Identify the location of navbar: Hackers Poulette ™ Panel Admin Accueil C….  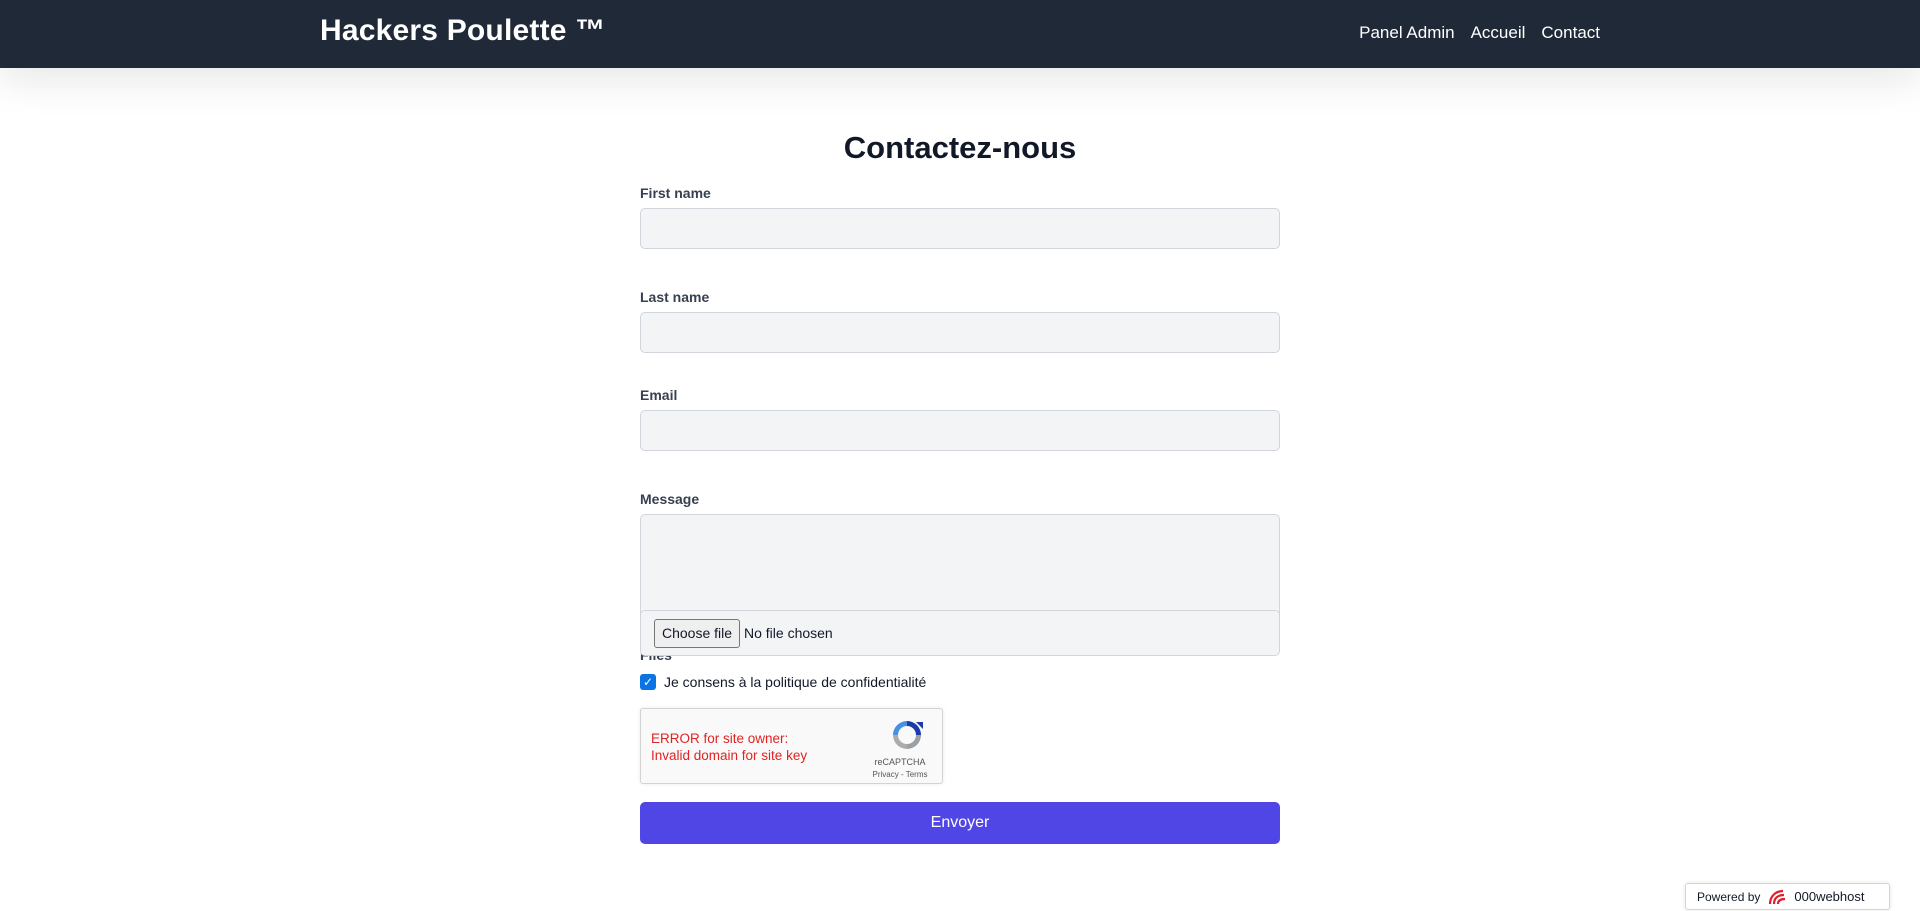
(960, 34).